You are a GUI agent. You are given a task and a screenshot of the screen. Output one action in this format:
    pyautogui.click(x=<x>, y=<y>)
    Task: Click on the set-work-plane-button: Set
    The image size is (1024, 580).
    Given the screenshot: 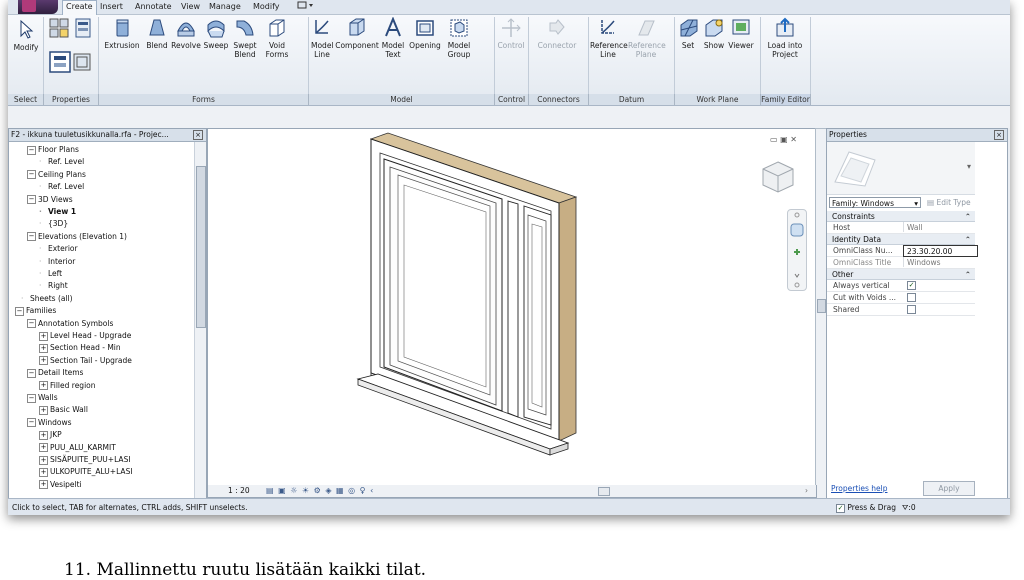 What is the action you would take?
    pyautogui.click(x=688, y=33)
    